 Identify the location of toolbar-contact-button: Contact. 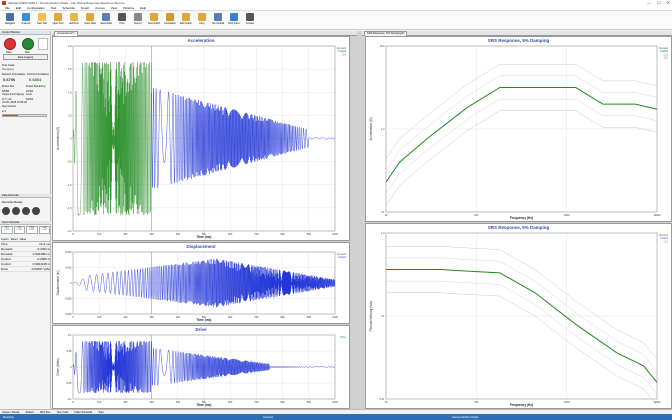
(250, 20).